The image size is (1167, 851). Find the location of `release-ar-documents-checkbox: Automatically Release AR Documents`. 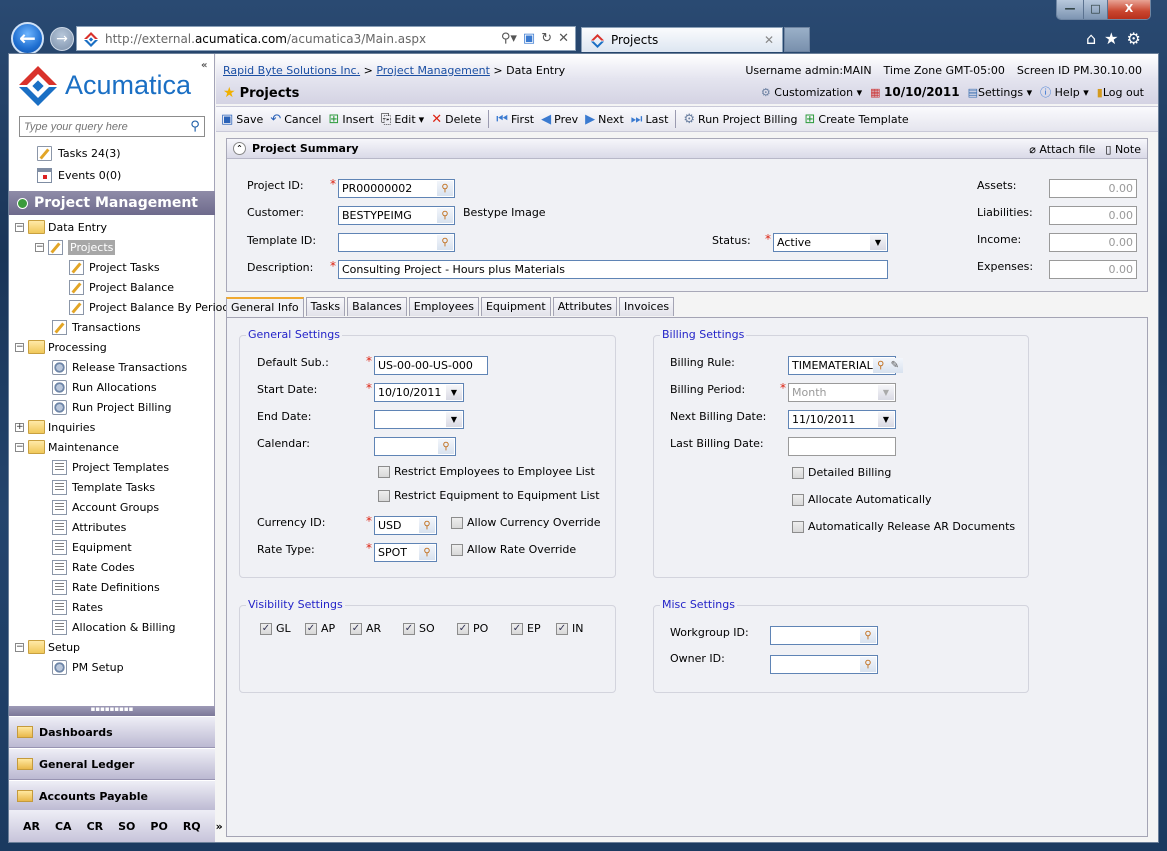

release-ar-documents-checkbox: Automatically Release AR Documents is located at coordinates (903, 526).